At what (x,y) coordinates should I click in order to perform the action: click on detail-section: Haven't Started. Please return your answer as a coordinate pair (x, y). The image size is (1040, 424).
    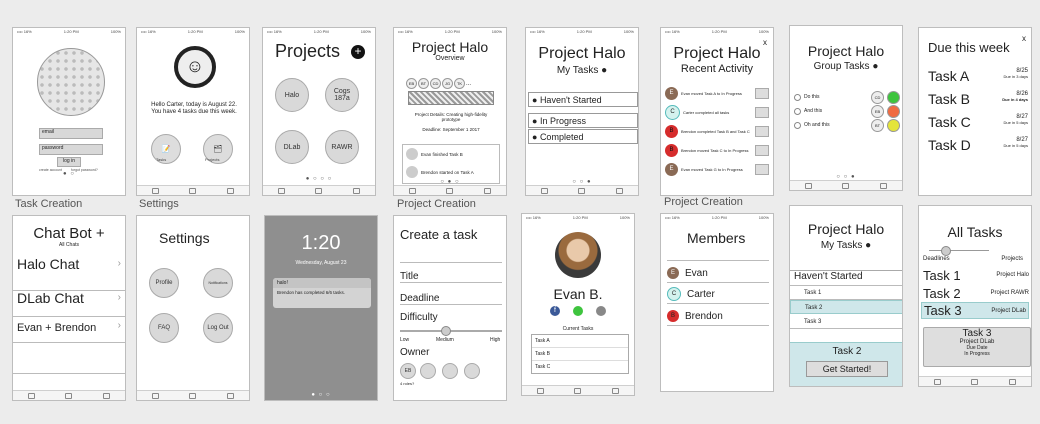
    Looking at the image, I should click on (846, 278).